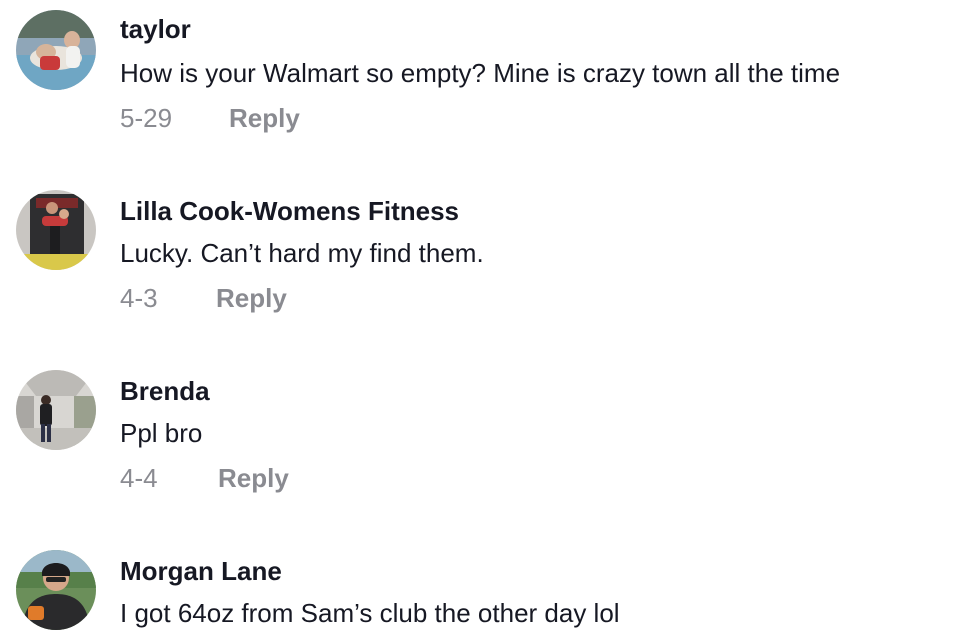  What do you see at coordinates (139, 478) in the screenshot?
I see `comment-date: 4-4` at bounding box center [139, 478].